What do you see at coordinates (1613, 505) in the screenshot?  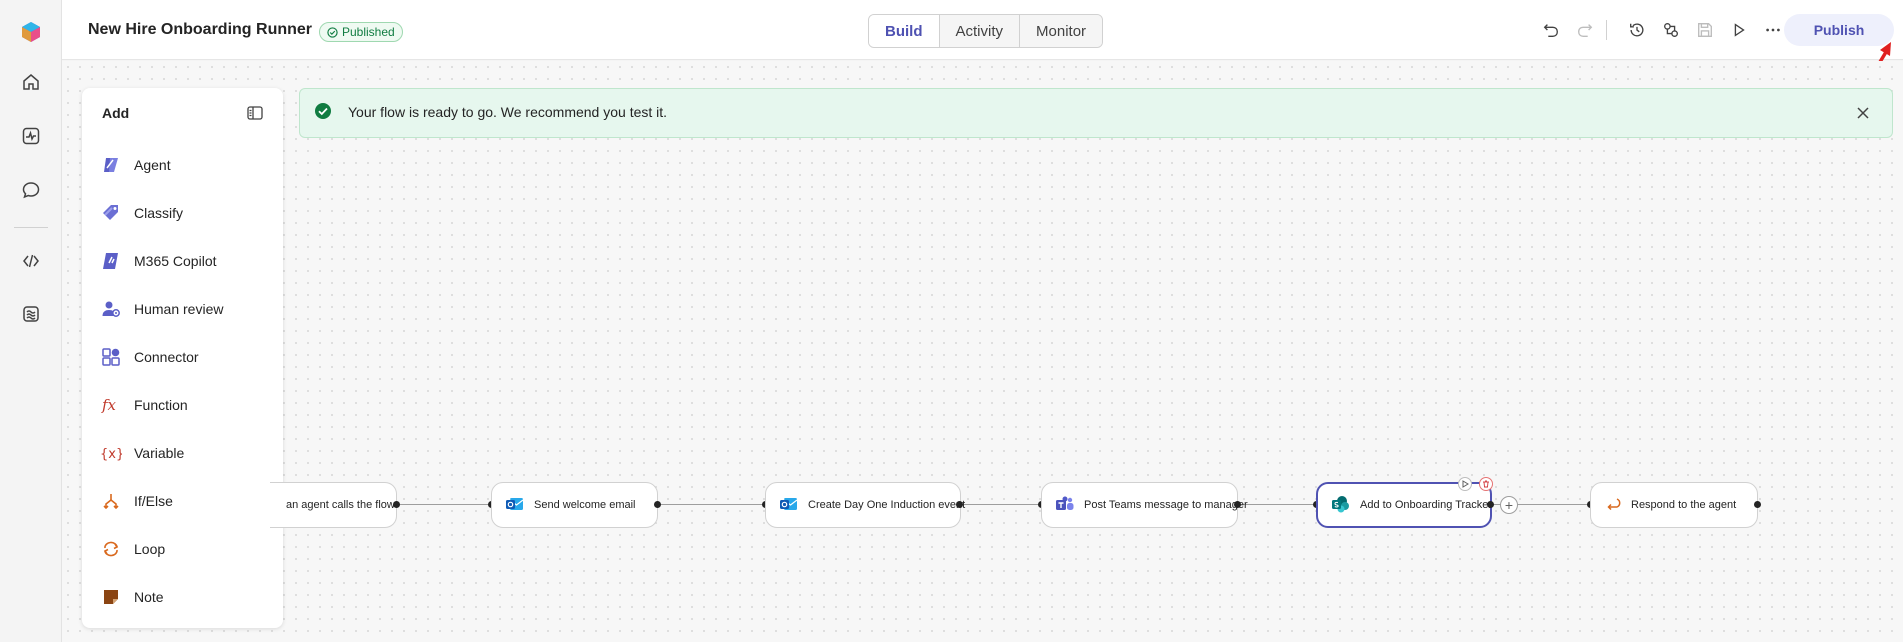 I see `respond-icon` at bounding box center [1613, 505].